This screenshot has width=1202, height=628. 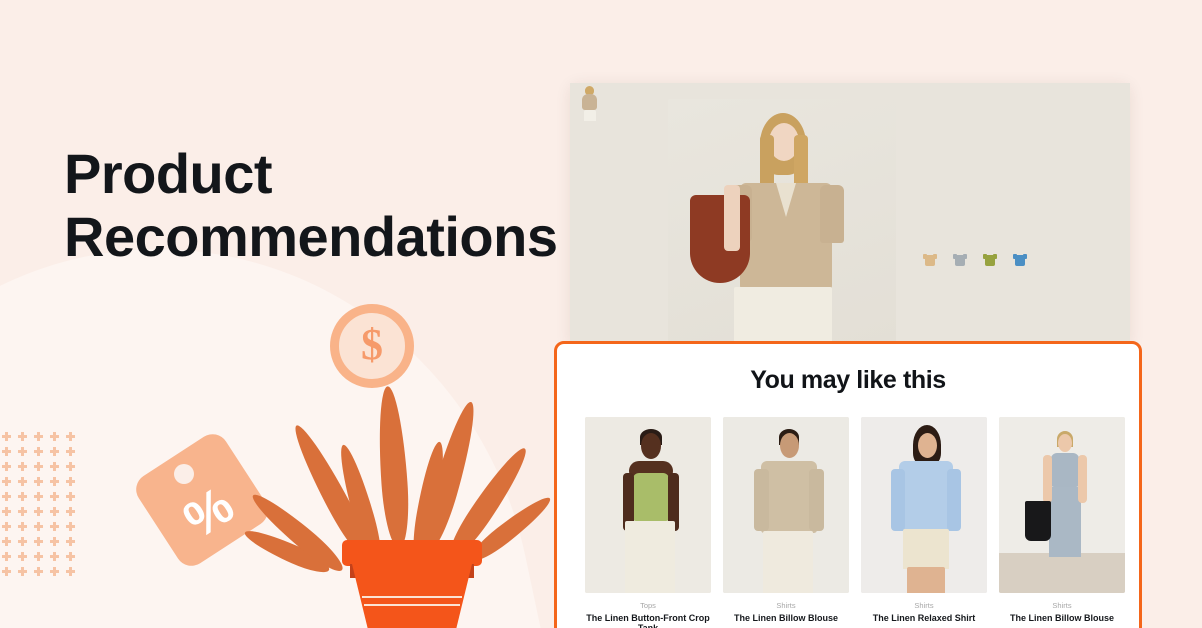 What do you see at coordinates (848, 380) in the screenshot?
I see `recommendations-title: You may like this` at bounding box center [848, 380].